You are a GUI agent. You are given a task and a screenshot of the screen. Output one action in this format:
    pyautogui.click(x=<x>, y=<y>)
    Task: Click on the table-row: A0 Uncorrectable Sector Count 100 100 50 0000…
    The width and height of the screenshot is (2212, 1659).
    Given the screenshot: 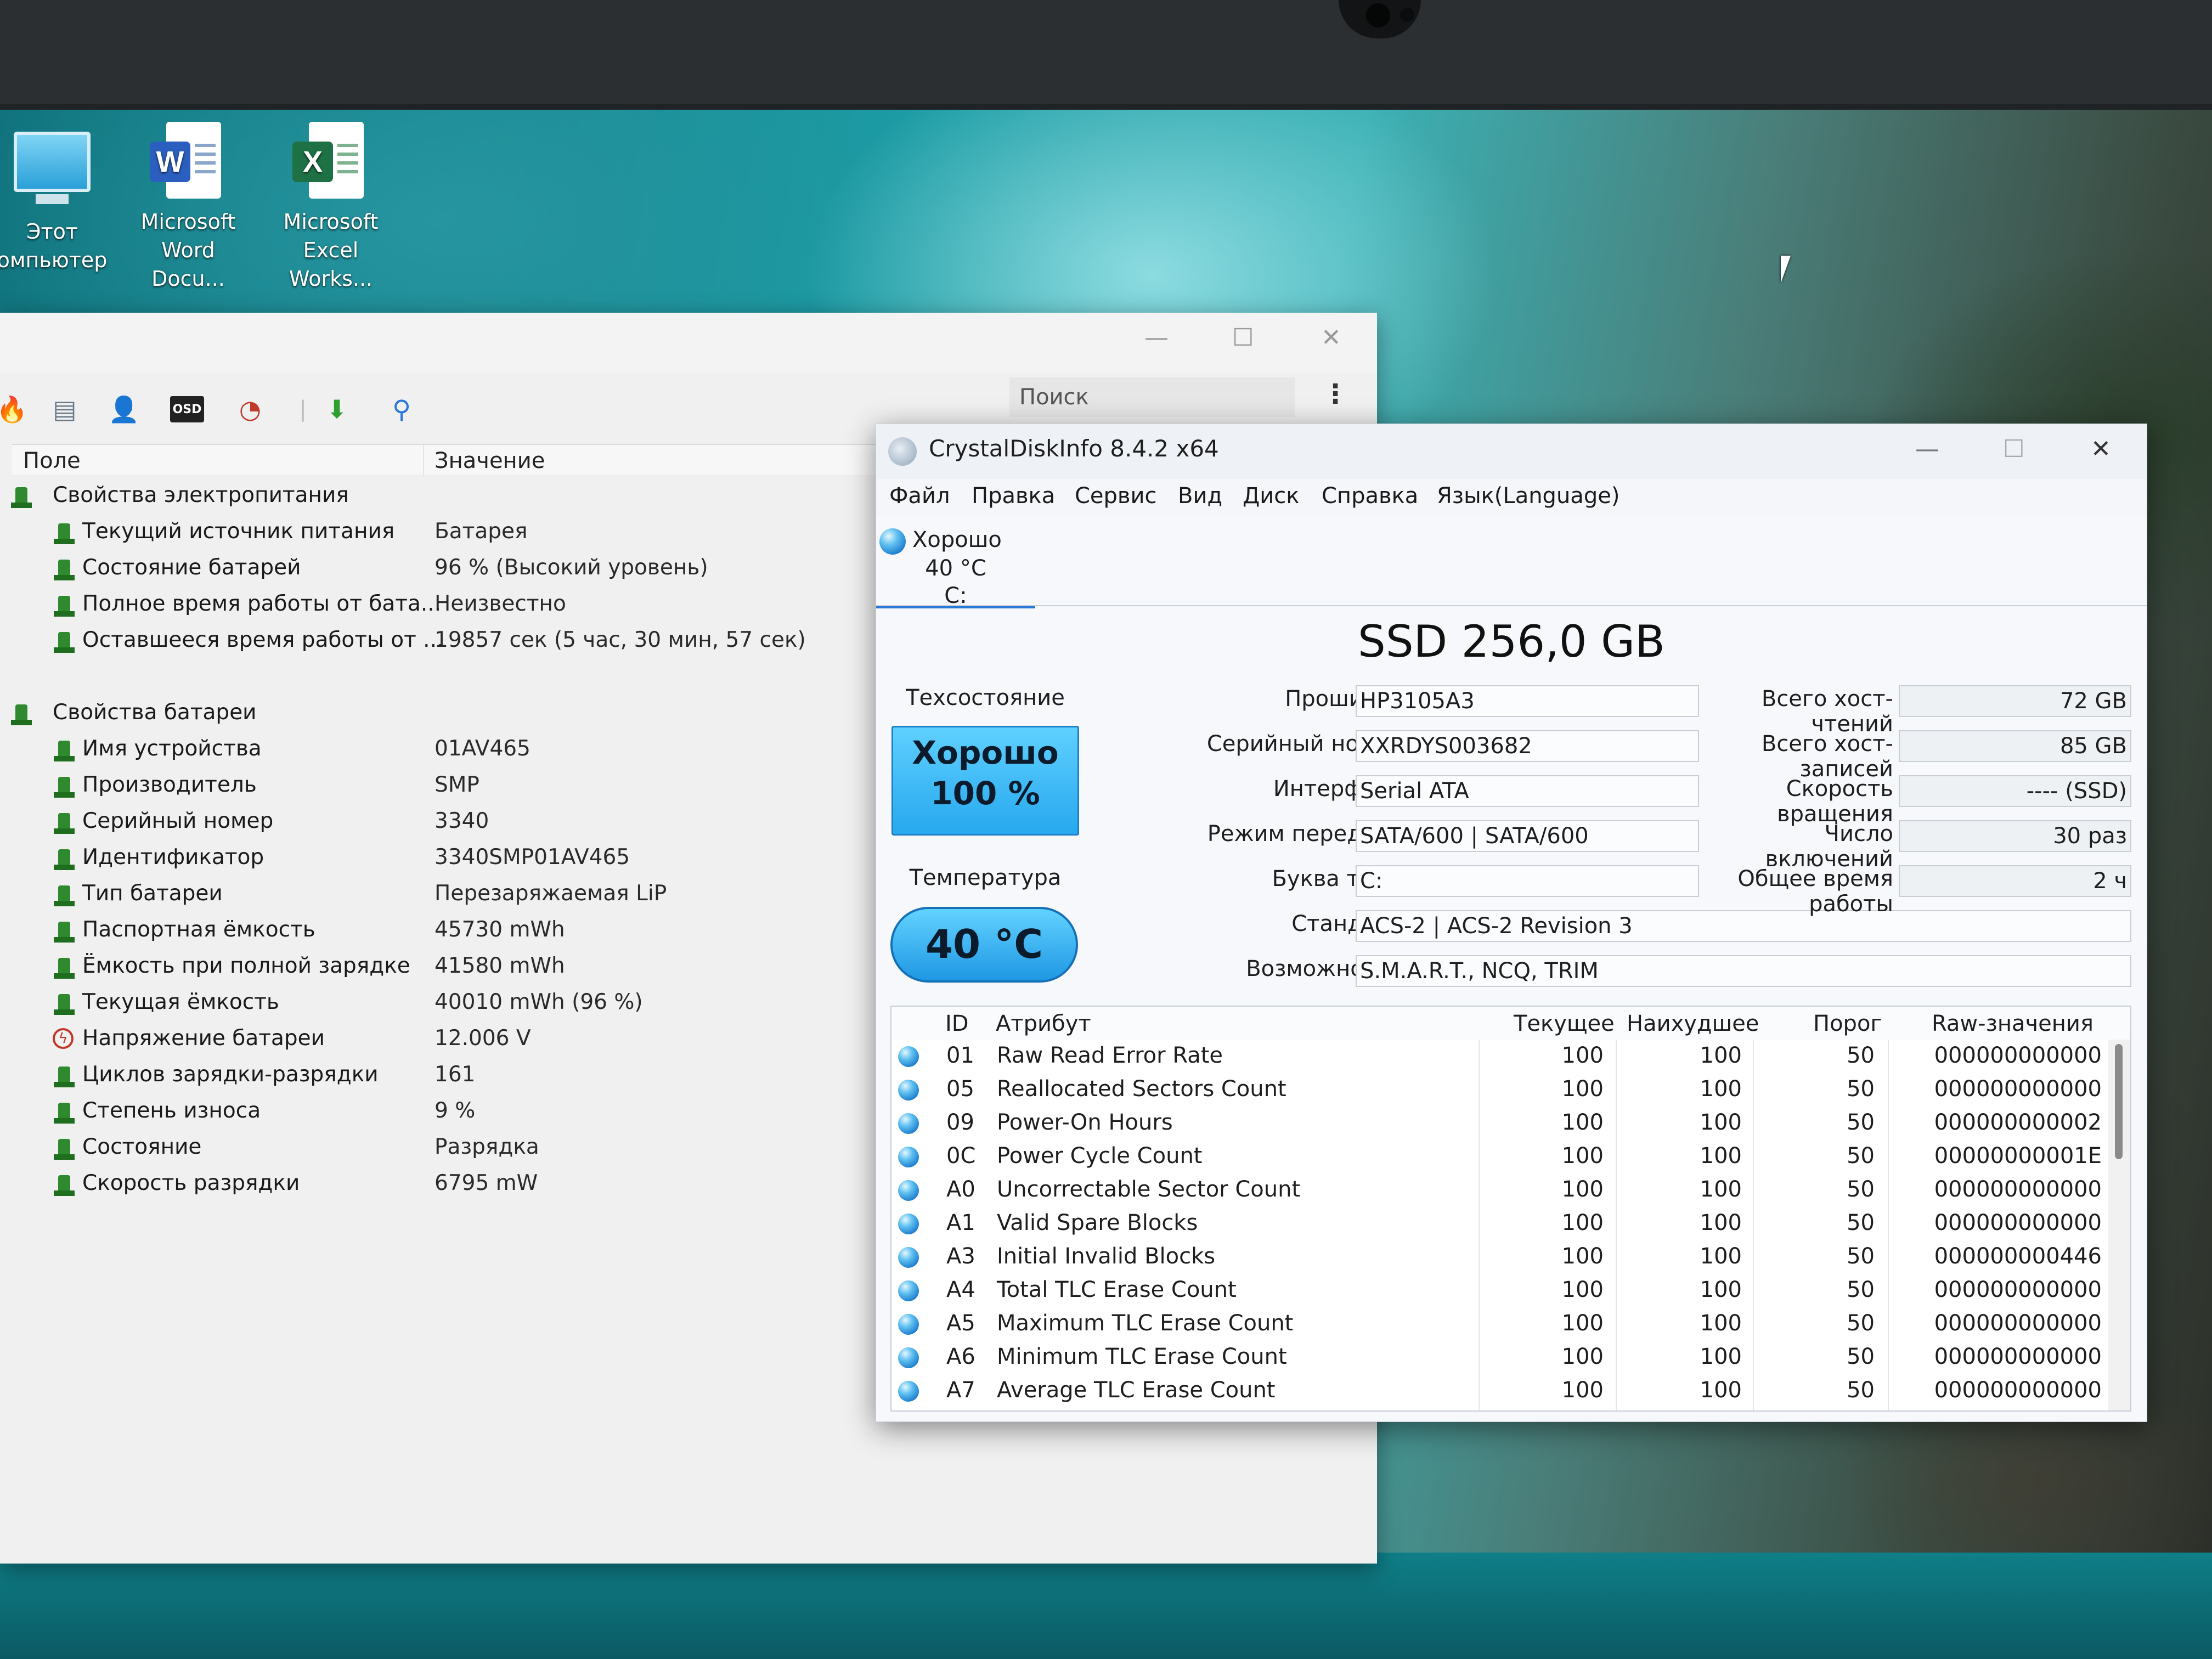 What is the action you would take?
    pyautogui.click(x=1500, y=1190)
    